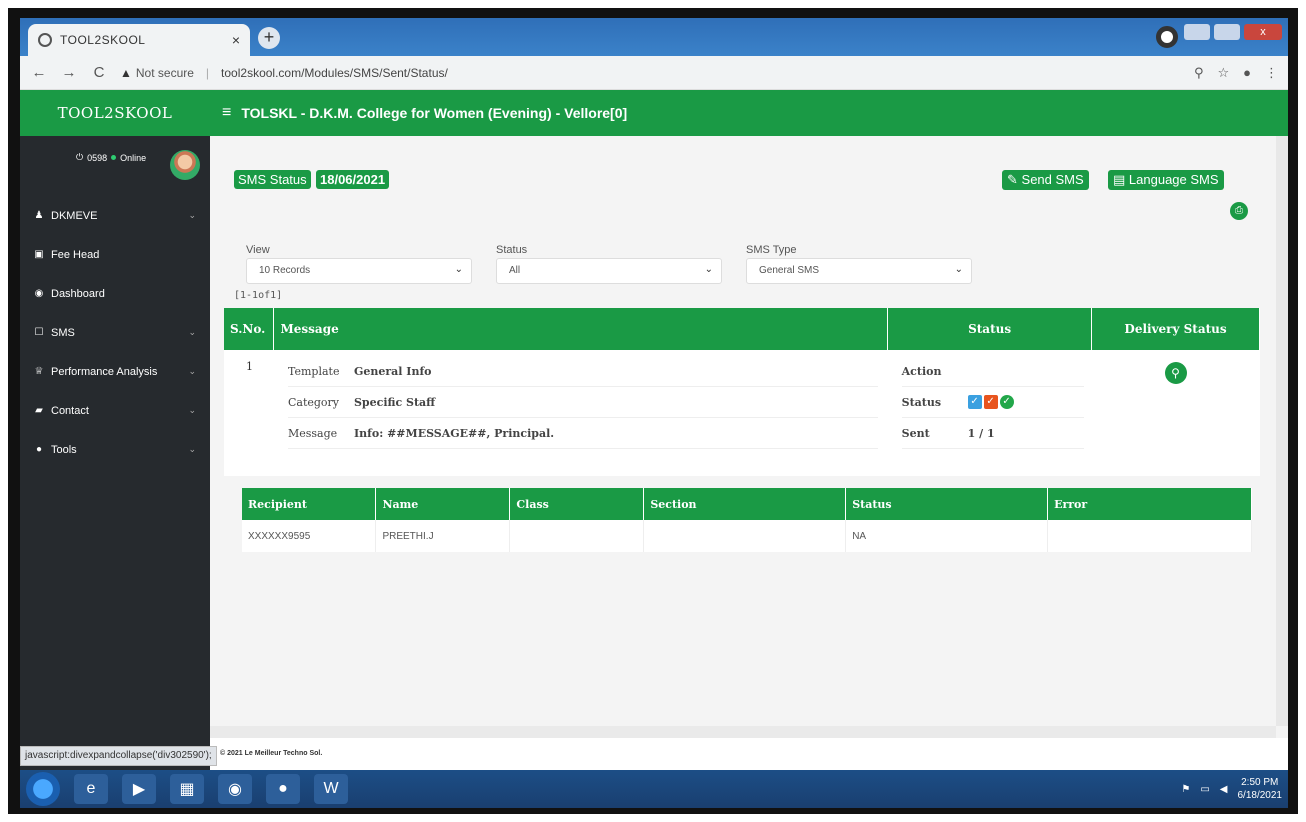  Describe the element at coordinates (1006, 402) in the screenshot. I see `check-circle-icon: ✓` at that location.